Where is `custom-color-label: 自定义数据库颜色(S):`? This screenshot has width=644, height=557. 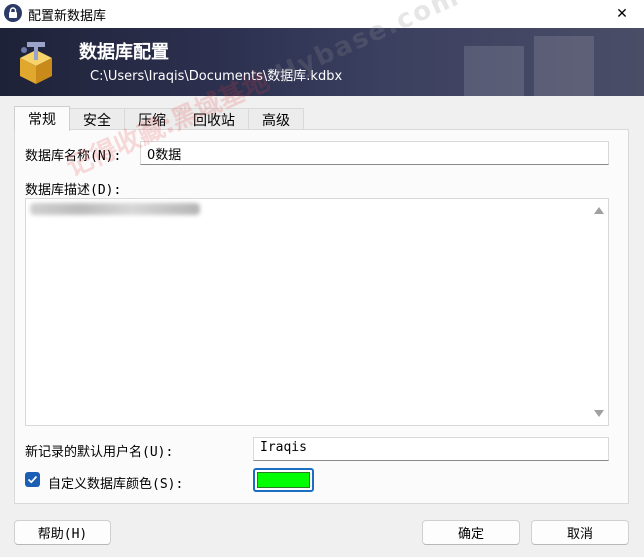 custom-color-label: 自定义数据库颜色(S): is located at coordinates (116, 484).